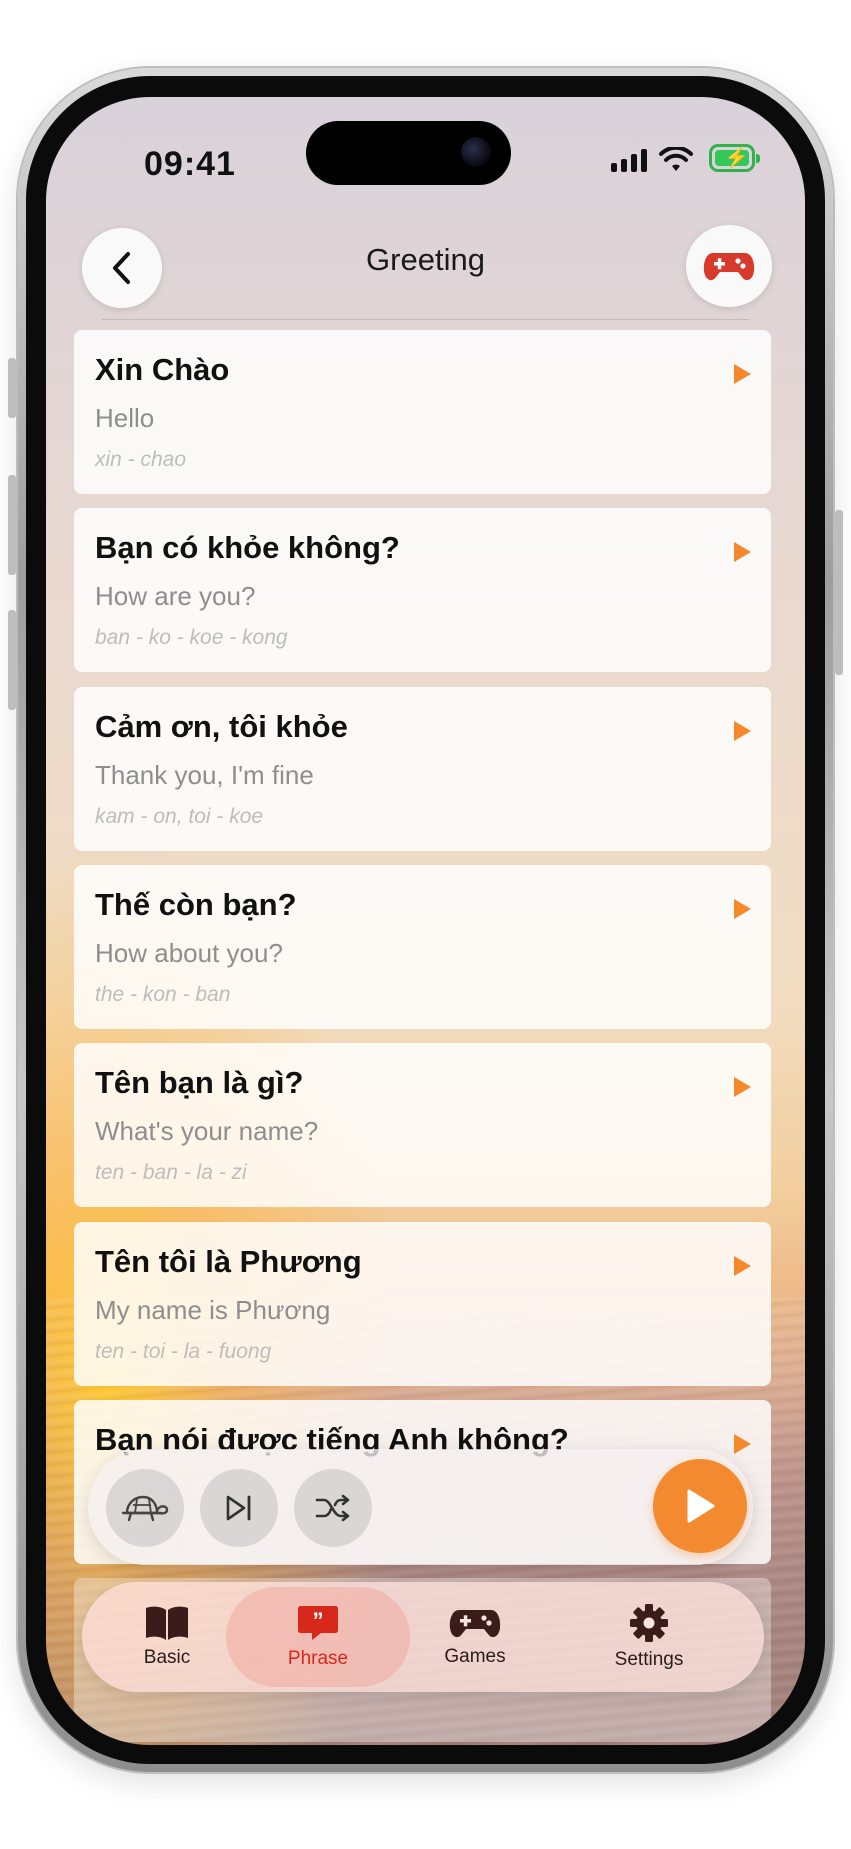 This screenshot has height=1849, width=851. I want to click on phrase-vietnamese: Cảm ơn, tôi khỏe, so click(221, 726).